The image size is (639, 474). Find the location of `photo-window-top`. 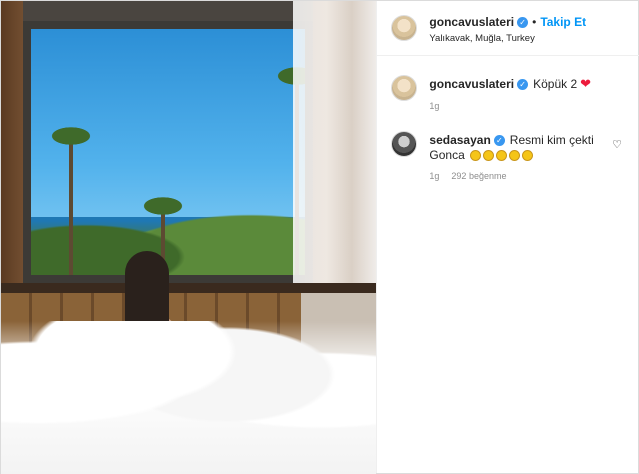

photo-window-top is located at coordinates (168, 11).